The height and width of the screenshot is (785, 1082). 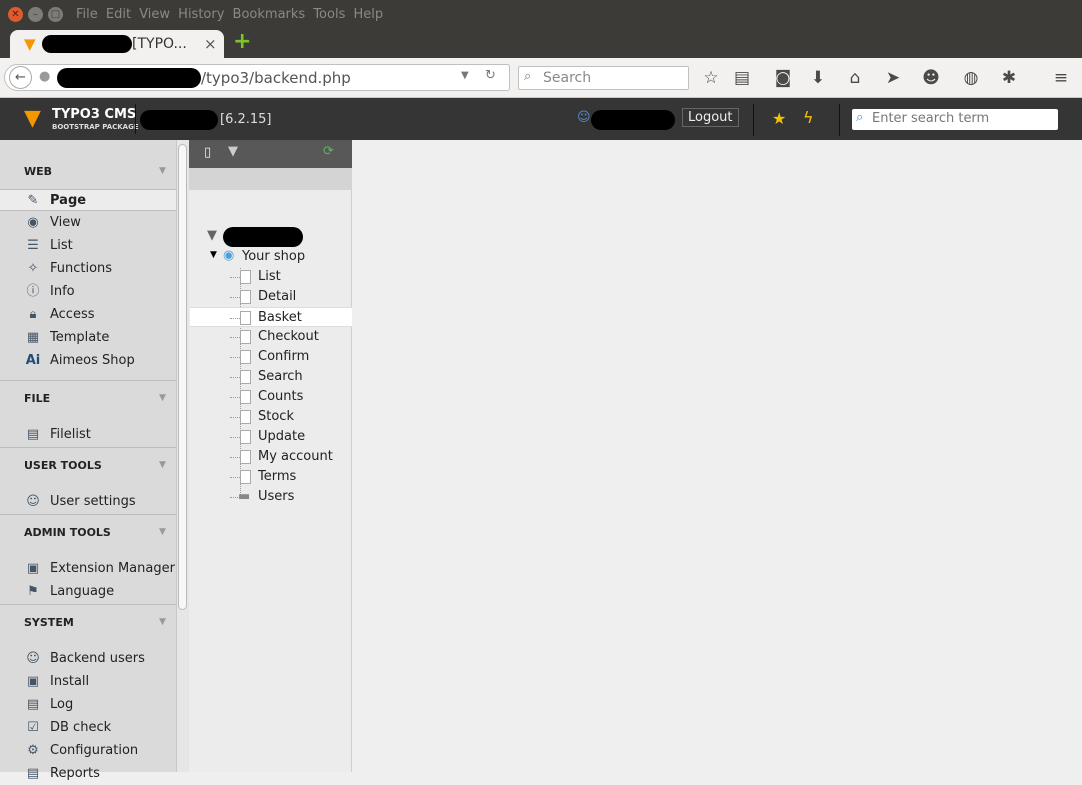 What do you see at coordinates (711, 78) in the screenshot?
I see `bookmark-star-icon: ☆` at bounding box center [711, 78].